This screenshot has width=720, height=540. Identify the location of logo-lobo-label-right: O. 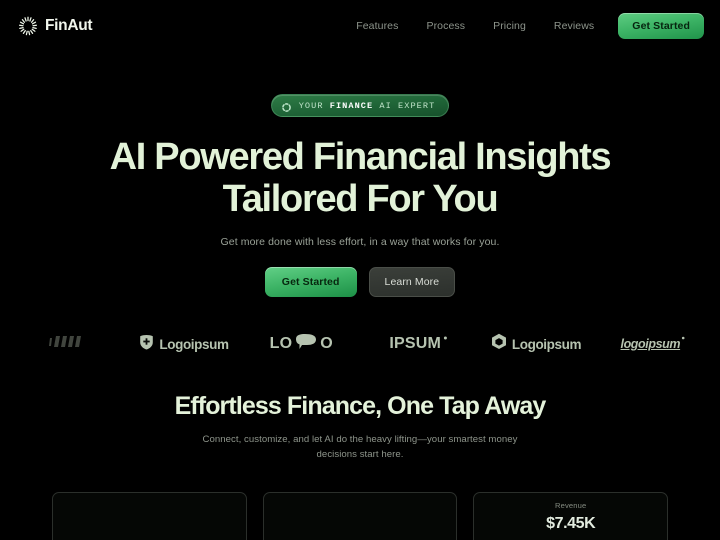
(326, 343).